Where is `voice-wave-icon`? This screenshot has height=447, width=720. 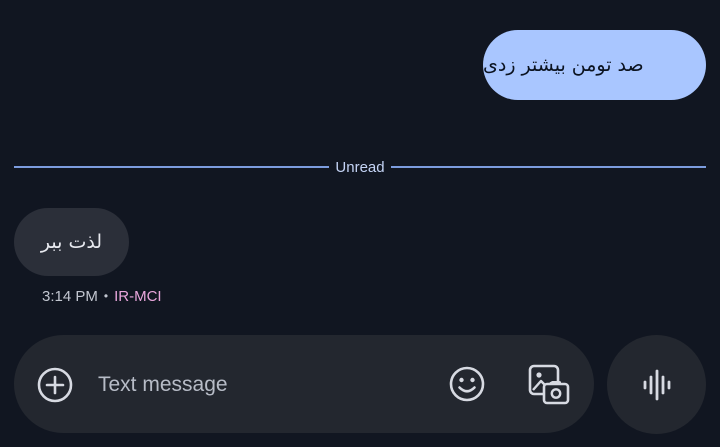
voice-wave-icon is located at coordinates (656, 384).